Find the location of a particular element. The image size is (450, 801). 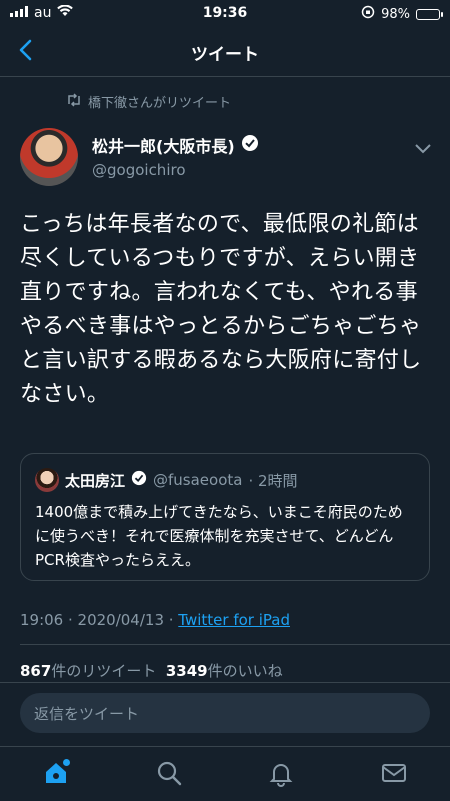

retweet-context: 橋下徹さんがリツイート is located at coordinates (148, 101).